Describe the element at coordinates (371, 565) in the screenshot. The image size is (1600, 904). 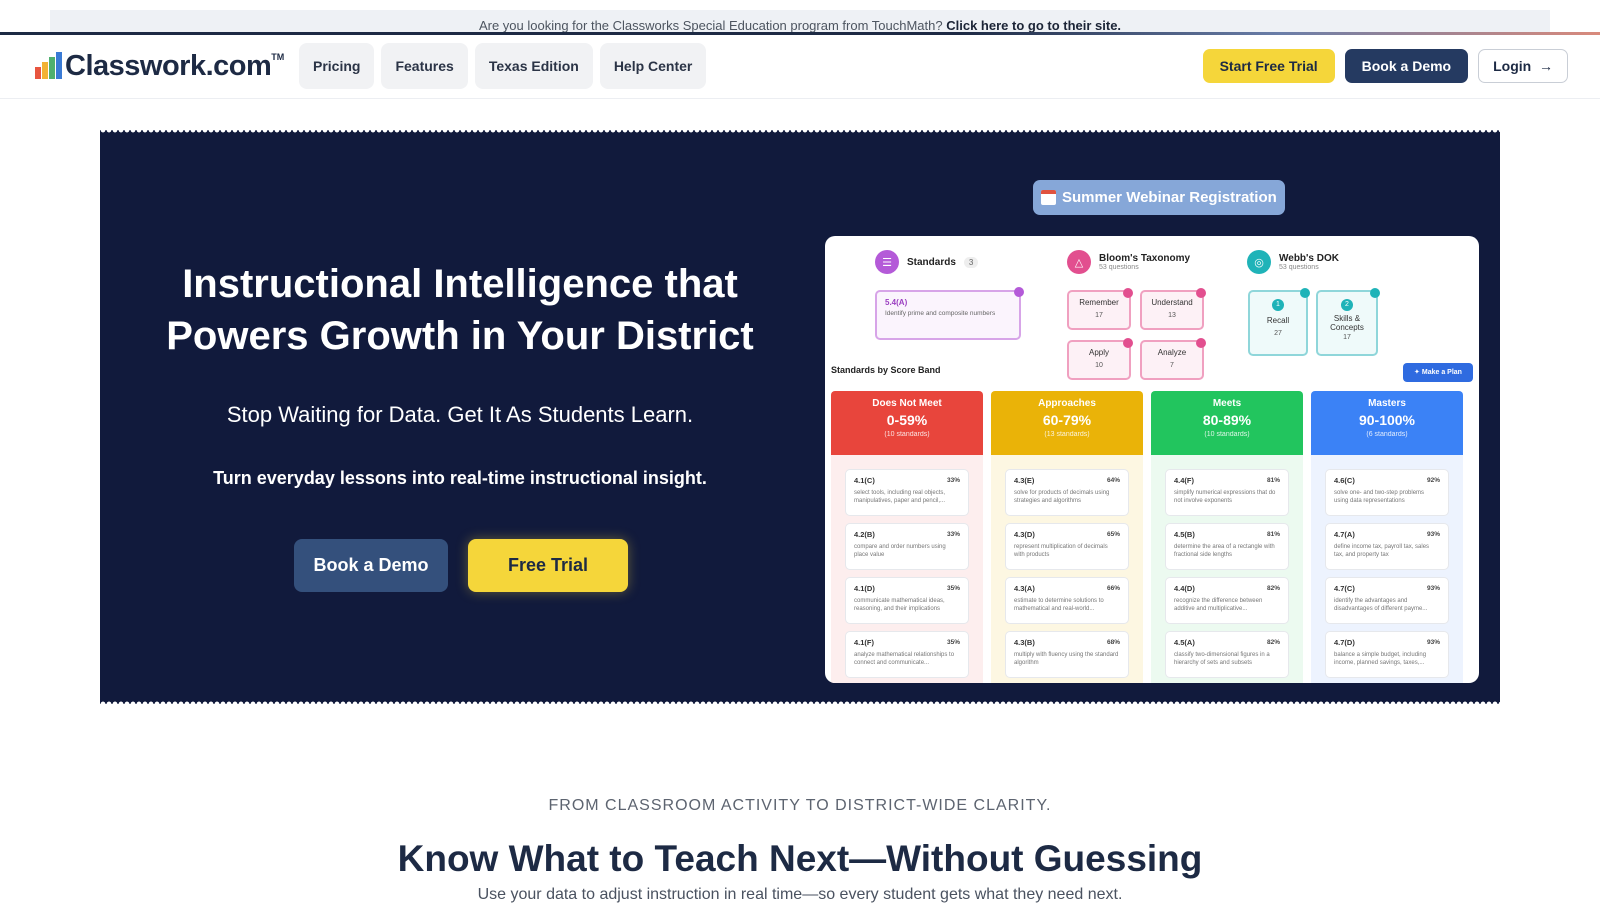
I see `hero-book-demo-button: Book a Demo` at that location.